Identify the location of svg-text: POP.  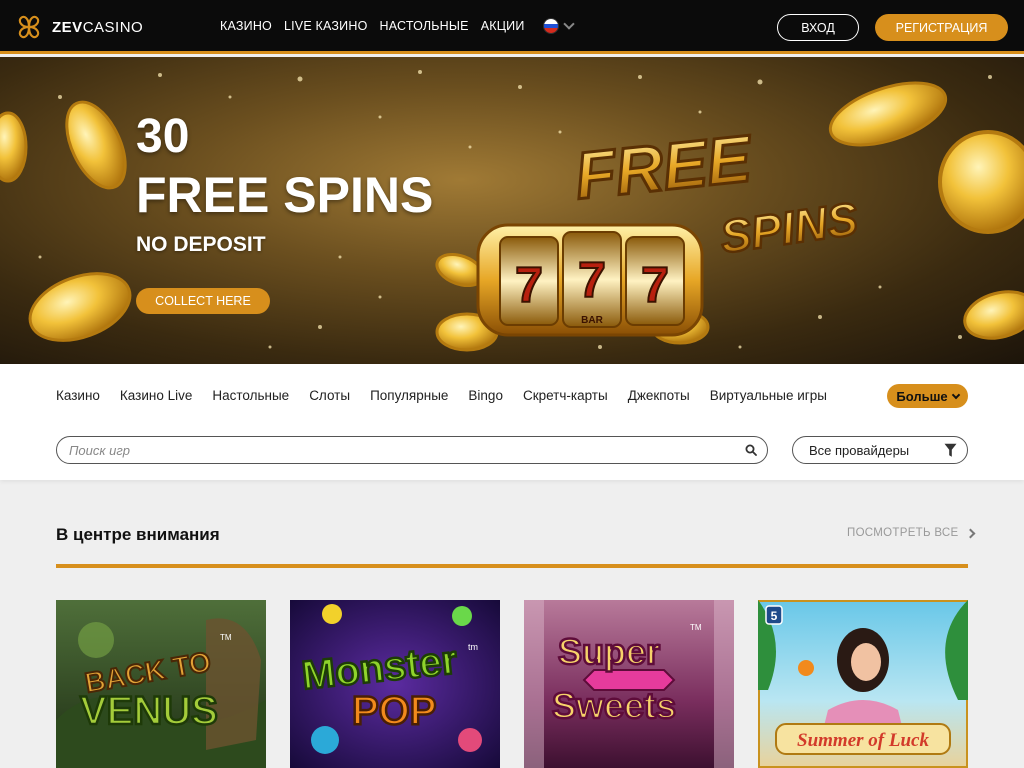
(394, 711).